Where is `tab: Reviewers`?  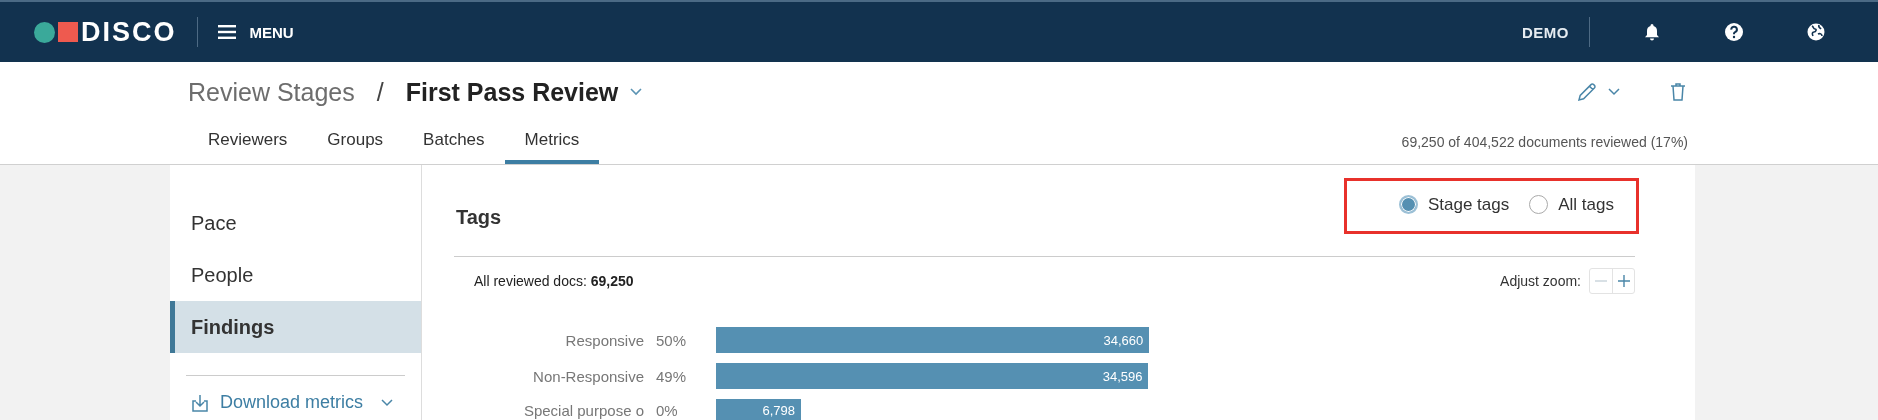 tab: Reviewers is located at coordinates (248, 147).